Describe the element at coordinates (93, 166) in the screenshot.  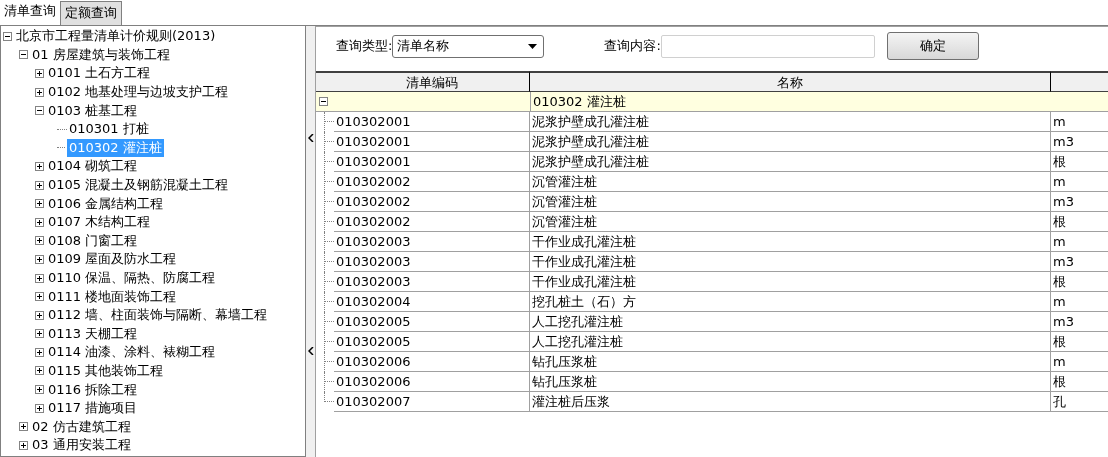
I see `tree-item: 0104 砌筑工程` at that location.